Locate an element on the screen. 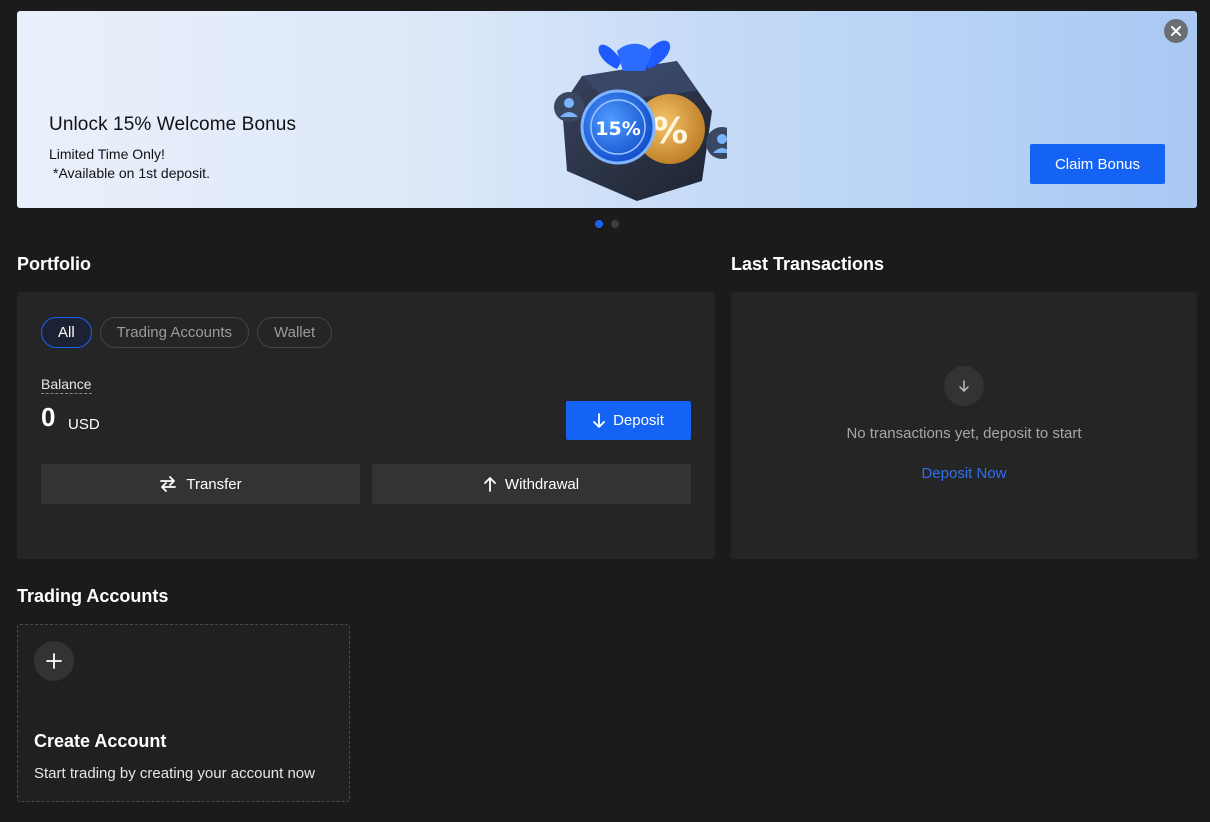 Image resolution: width=1210 pixels, height=822 pixels. balance-value: 0 is located at coordinates (48, 417).